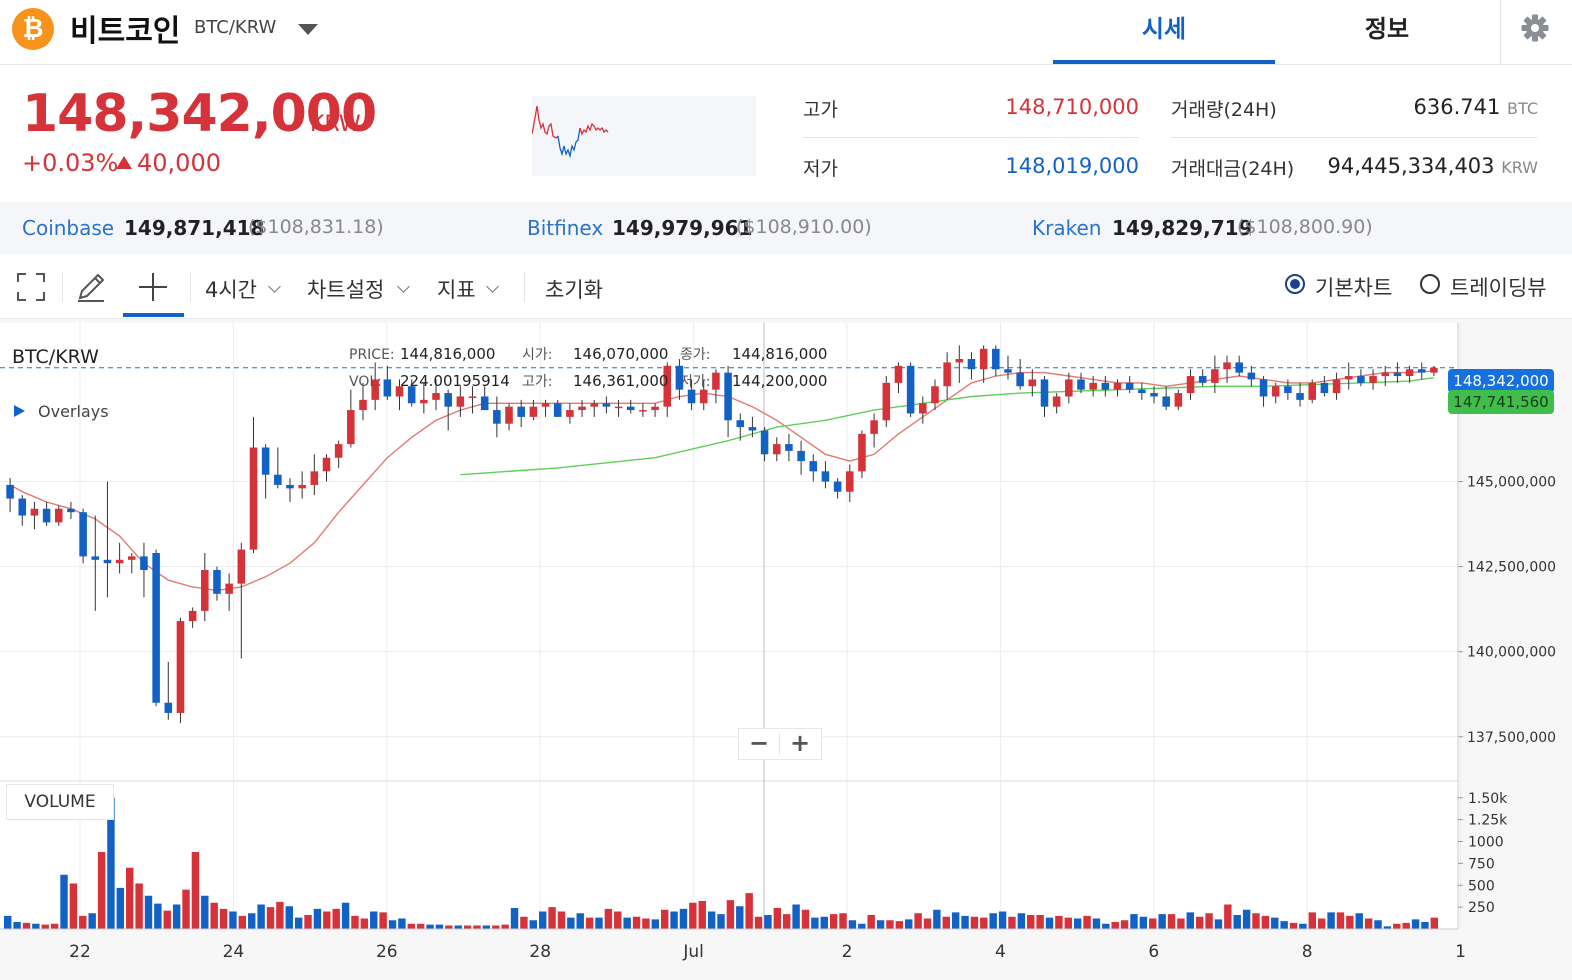 Image resolution: width=1572 pixels, height=980 pixels. What do you see at coordinates (620, 381) in the screenshot?
I see `info-high-value: 146,361,000` at bounding box center [620, 381].